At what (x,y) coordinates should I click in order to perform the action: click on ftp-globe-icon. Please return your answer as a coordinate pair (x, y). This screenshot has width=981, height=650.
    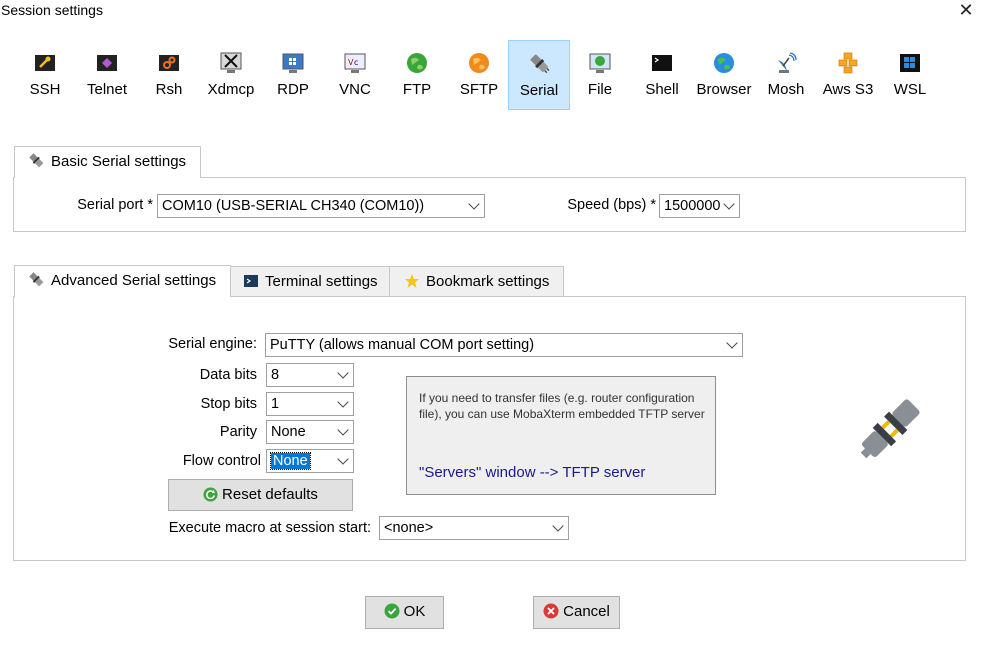
    Looking at the image, I should click on (417, 63).